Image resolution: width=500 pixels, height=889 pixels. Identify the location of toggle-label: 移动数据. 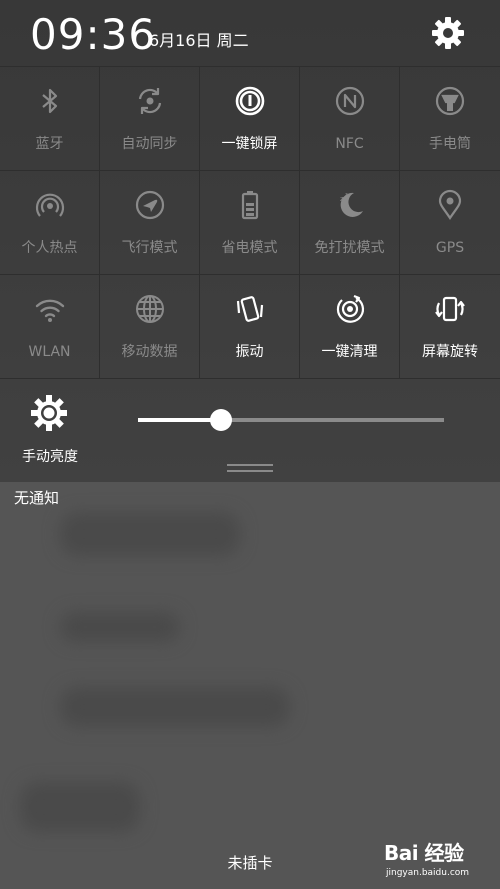
(149, 352).